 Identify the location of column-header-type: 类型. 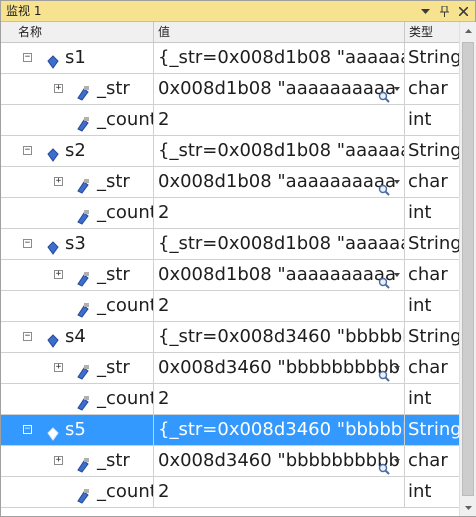
(432, 32).